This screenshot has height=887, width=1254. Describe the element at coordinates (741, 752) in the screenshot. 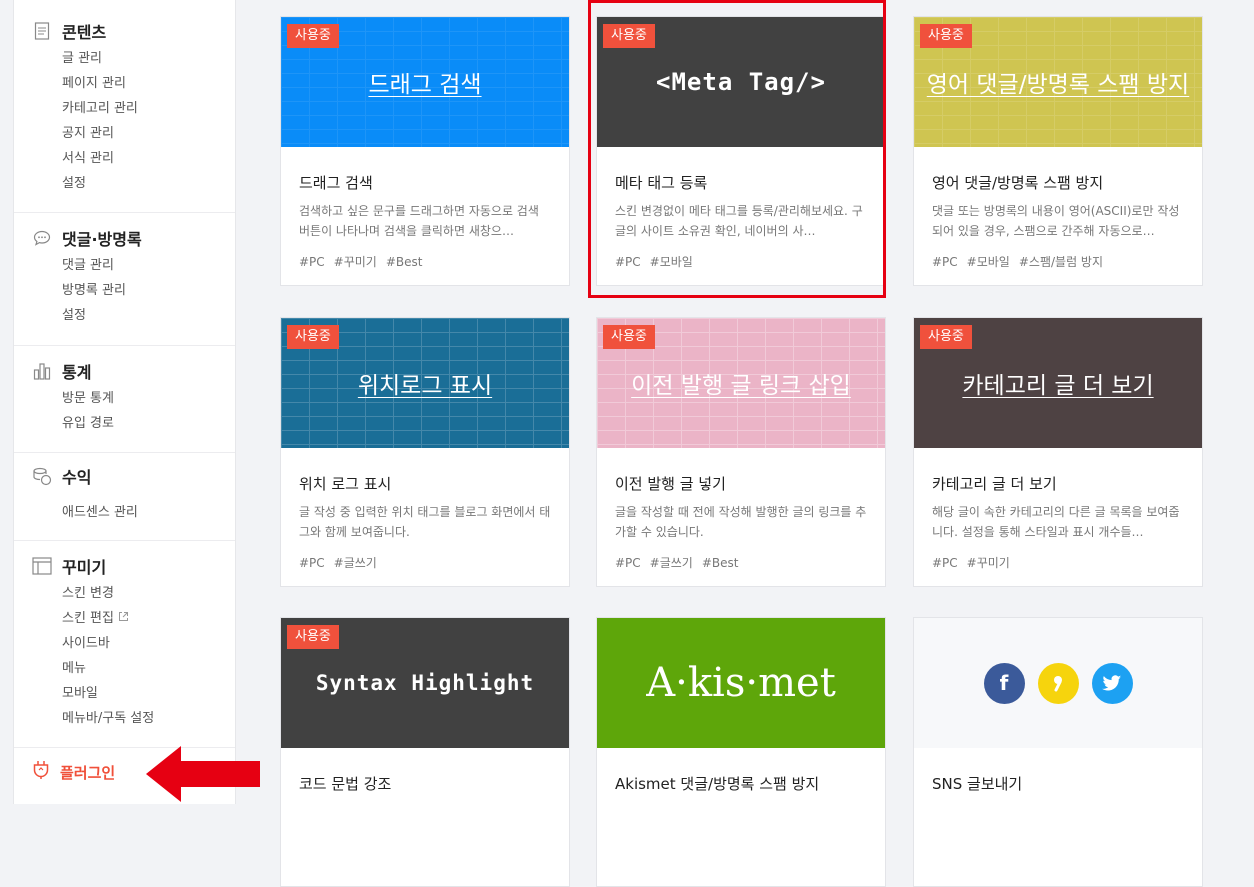

I see `plugin-card-akismet: A·kis·met Akismet 댓글/방명록 스팸 방지` at that location.